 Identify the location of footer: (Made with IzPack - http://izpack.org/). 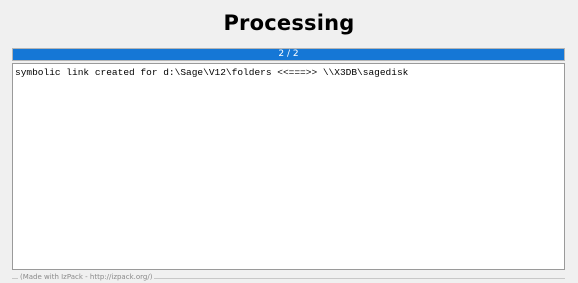
(288, 278).